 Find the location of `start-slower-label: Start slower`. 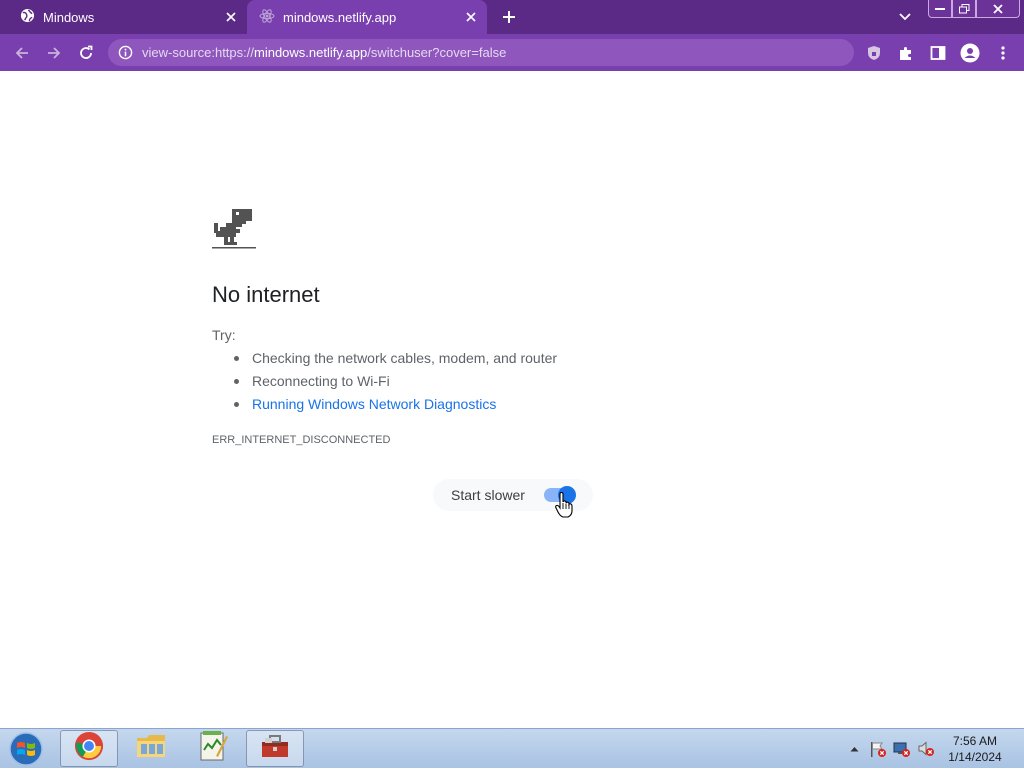

start-slower-label: Start slower is located at coordinates (488, 495).